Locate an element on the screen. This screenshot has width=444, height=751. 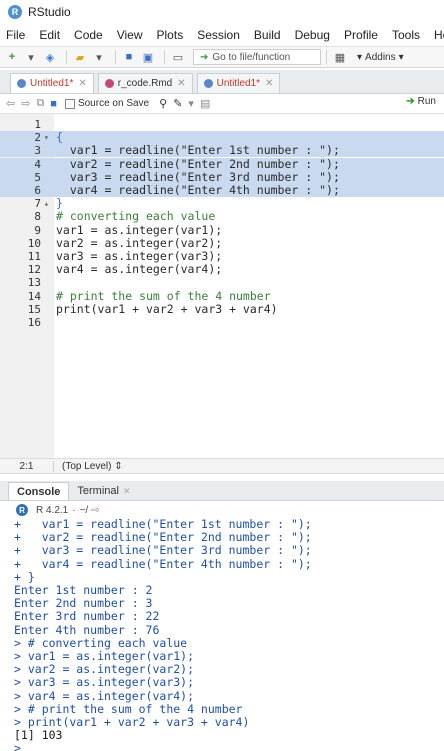
code-text: var4 = readline("Enter 4th number : "); is located at coordinates (198, 190).